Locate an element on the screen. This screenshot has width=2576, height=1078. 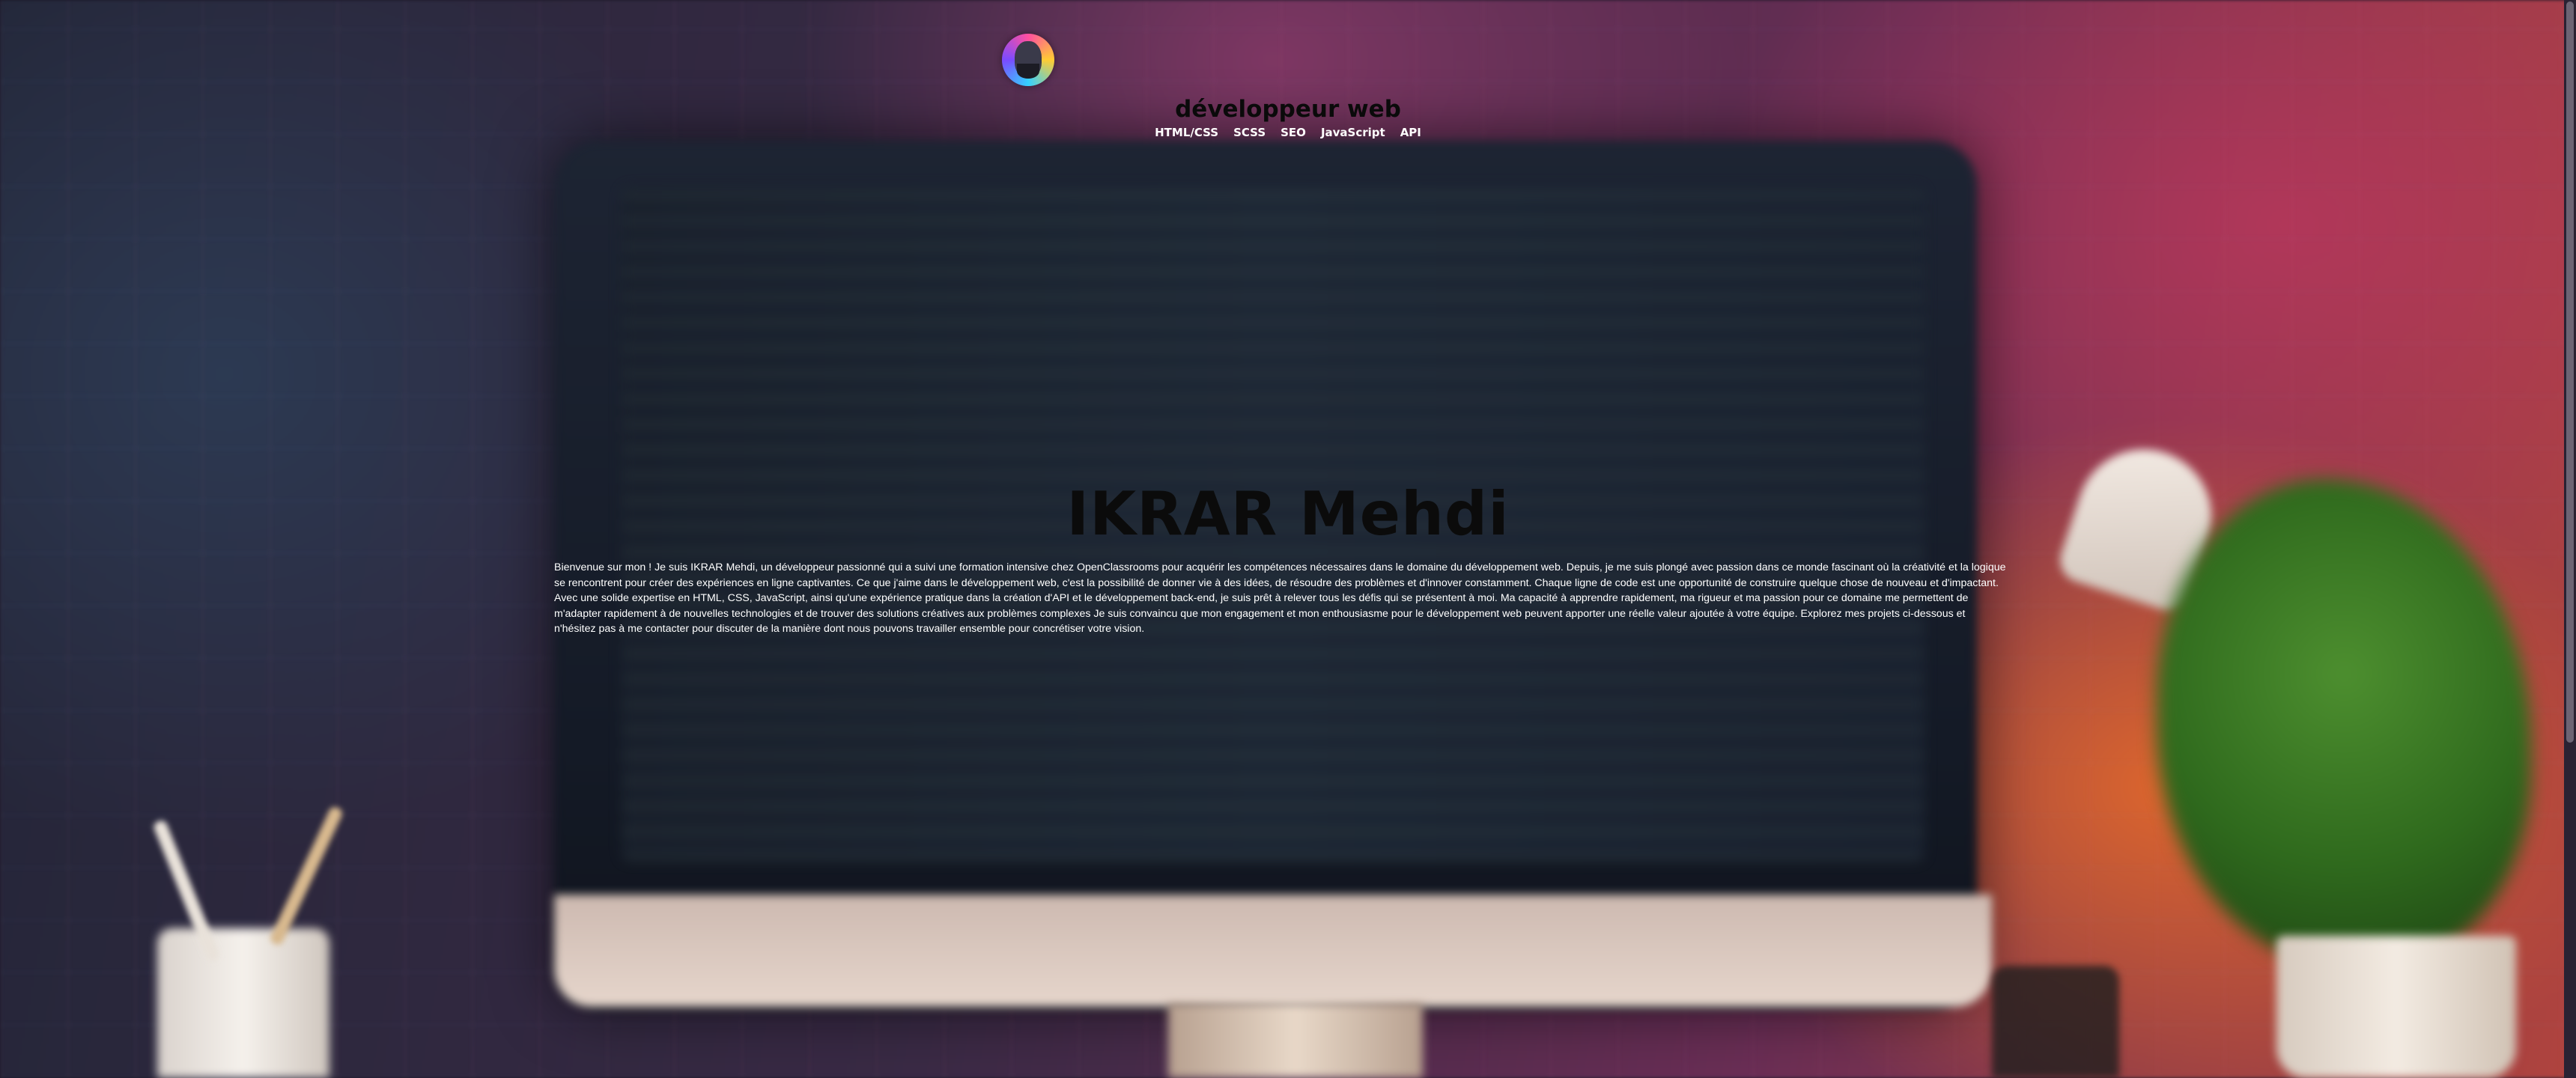
background-monitor-stand is located at coordinates (1295, 1040).